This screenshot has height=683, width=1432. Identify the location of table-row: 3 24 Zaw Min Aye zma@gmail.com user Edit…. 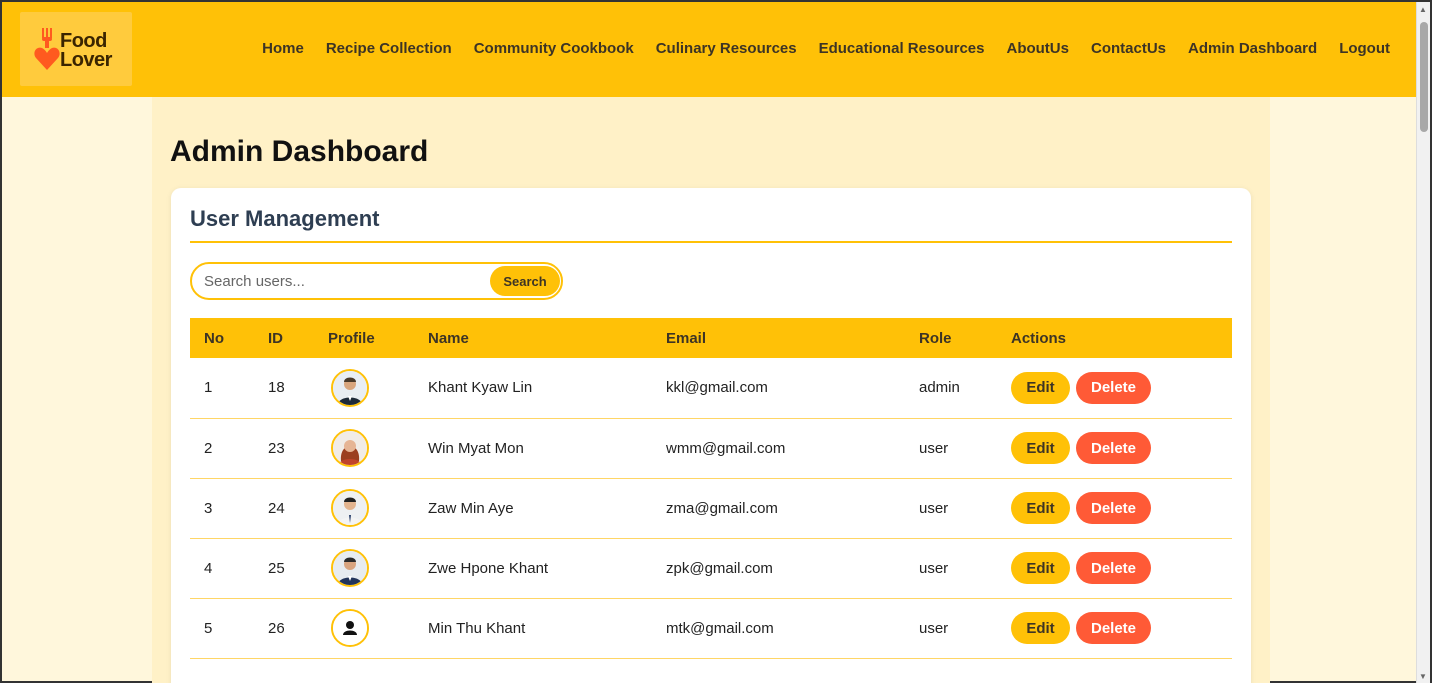
(711, 508).